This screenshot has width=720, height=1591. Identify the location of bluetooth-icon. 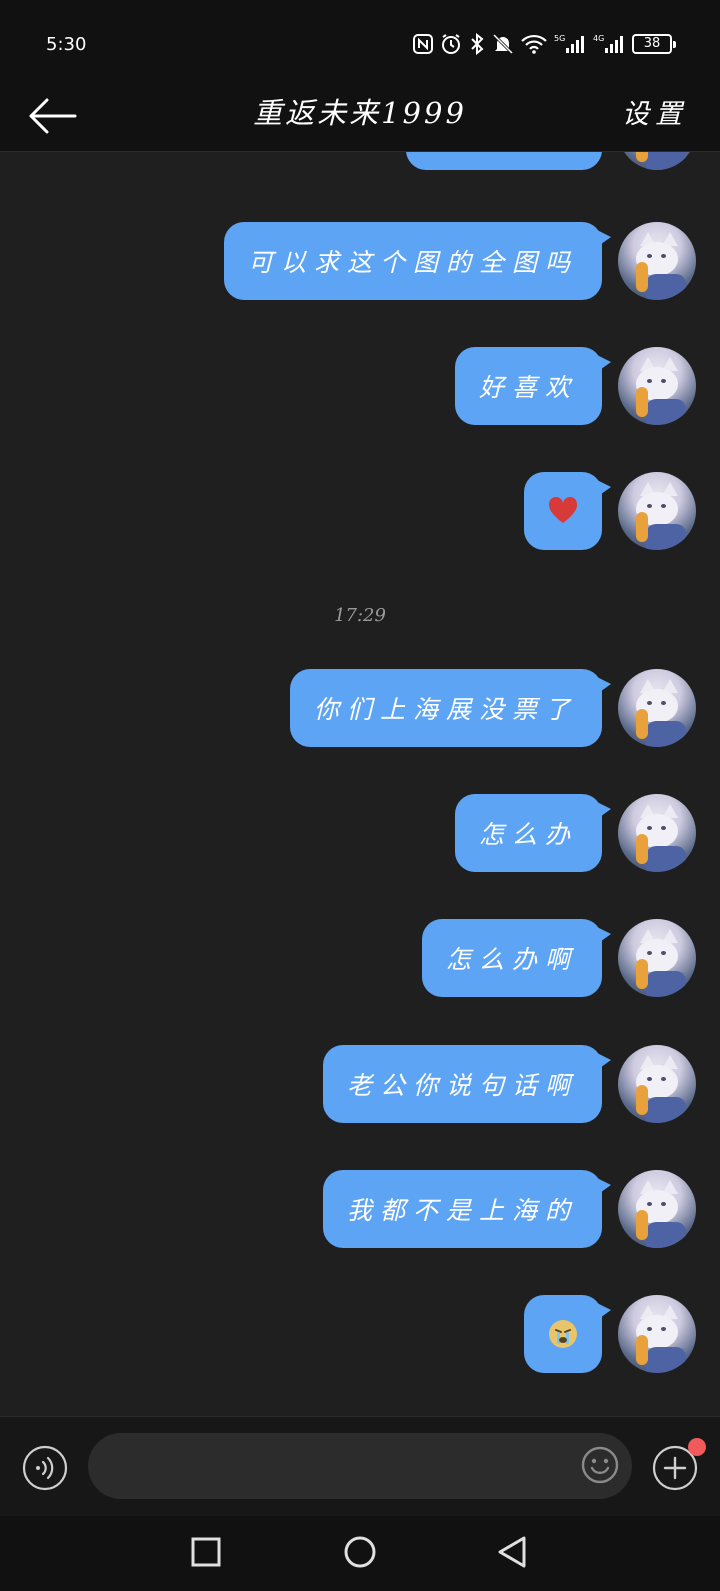
(477, 44).